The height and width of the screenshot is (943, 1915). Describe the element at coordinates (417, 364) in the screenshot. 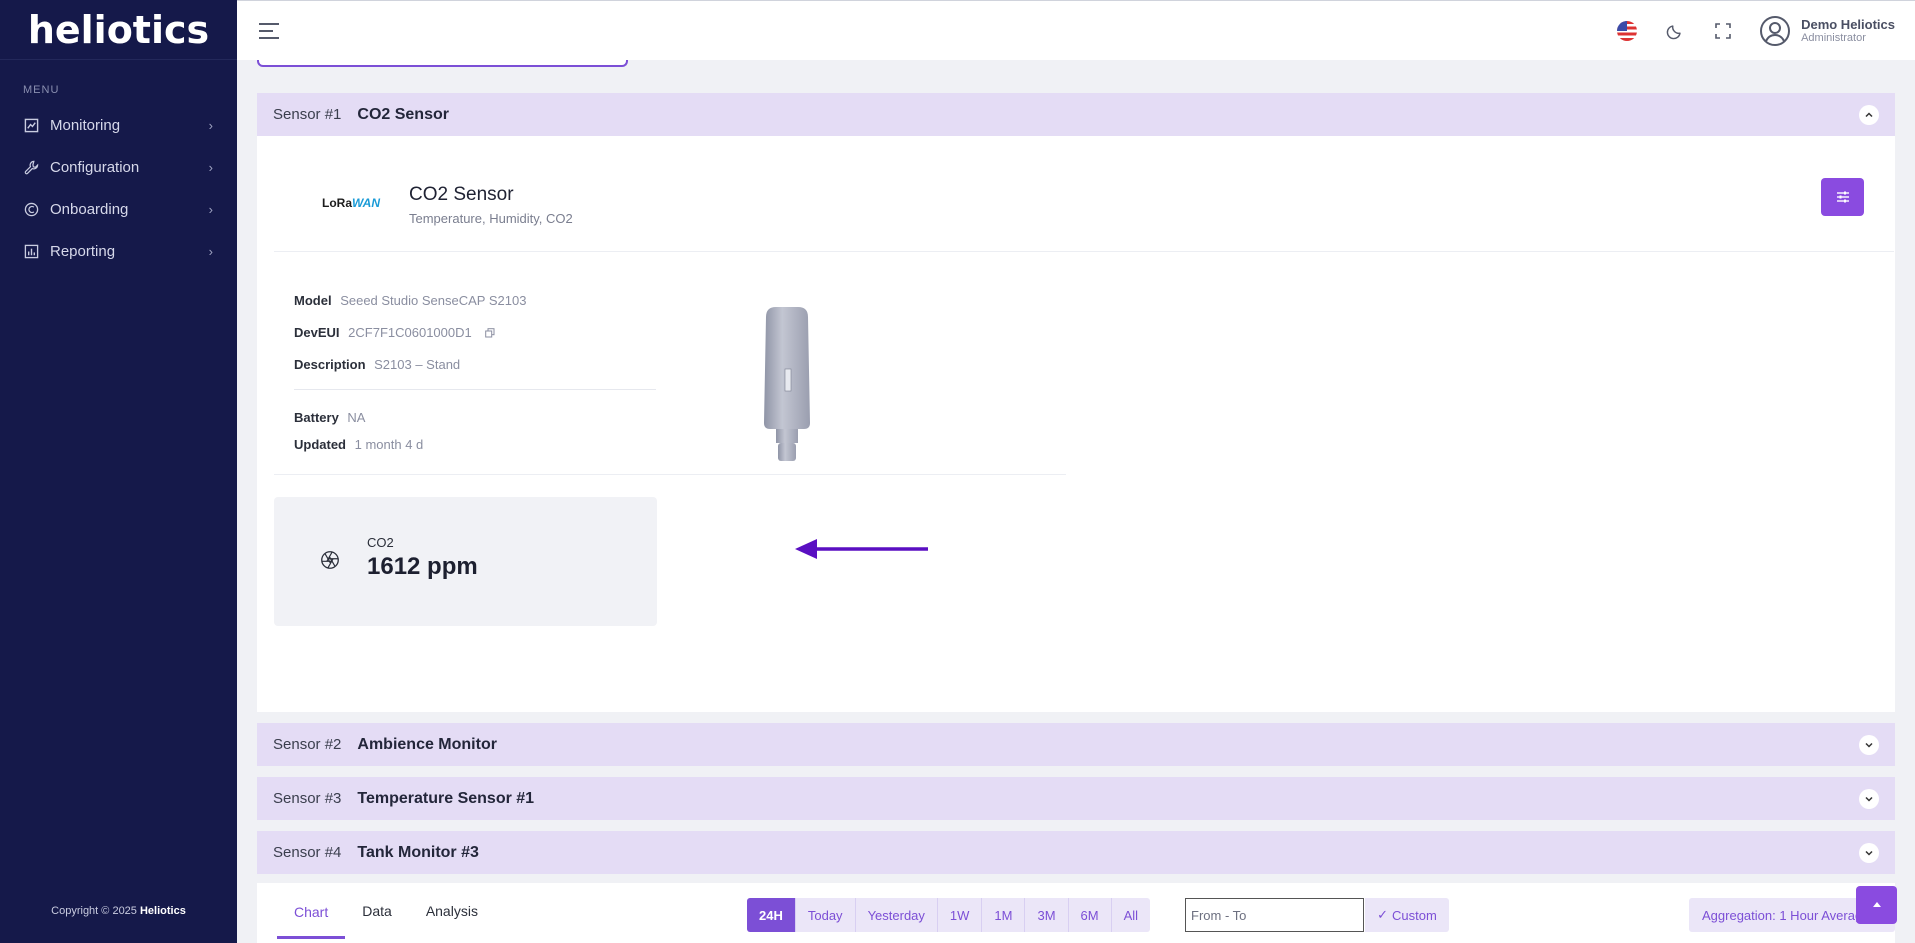

I see `description-value: S2103 – Stand` at that location.